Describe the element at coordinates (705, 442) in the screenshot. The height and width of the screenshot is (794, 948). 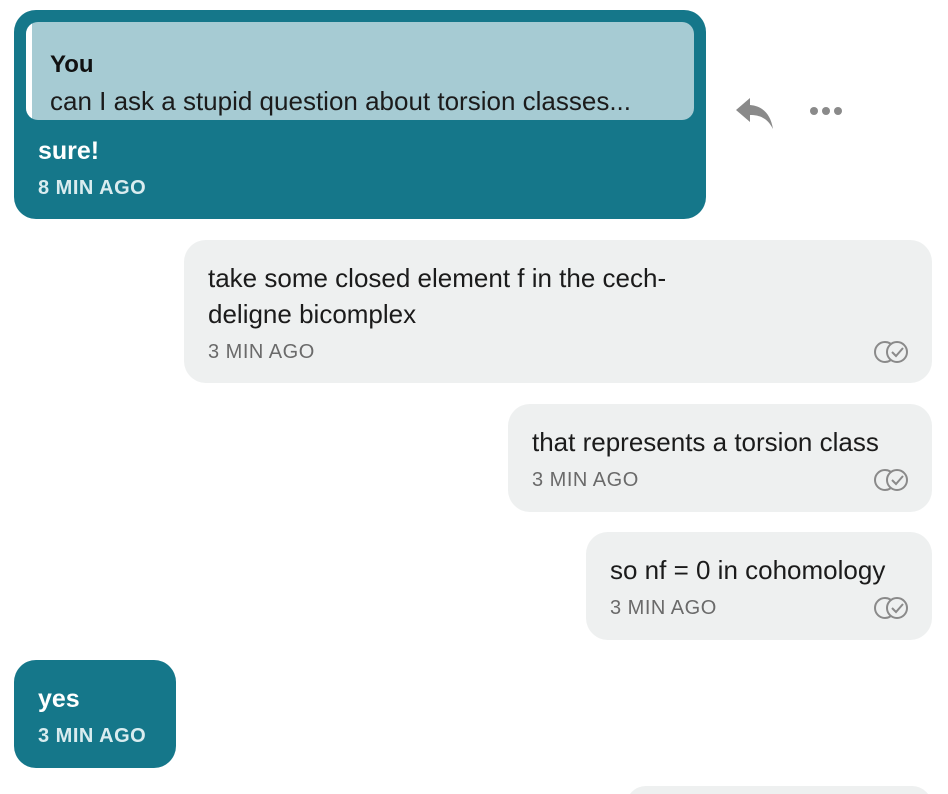
I see `message-text: that represents a torsion class` at that location.